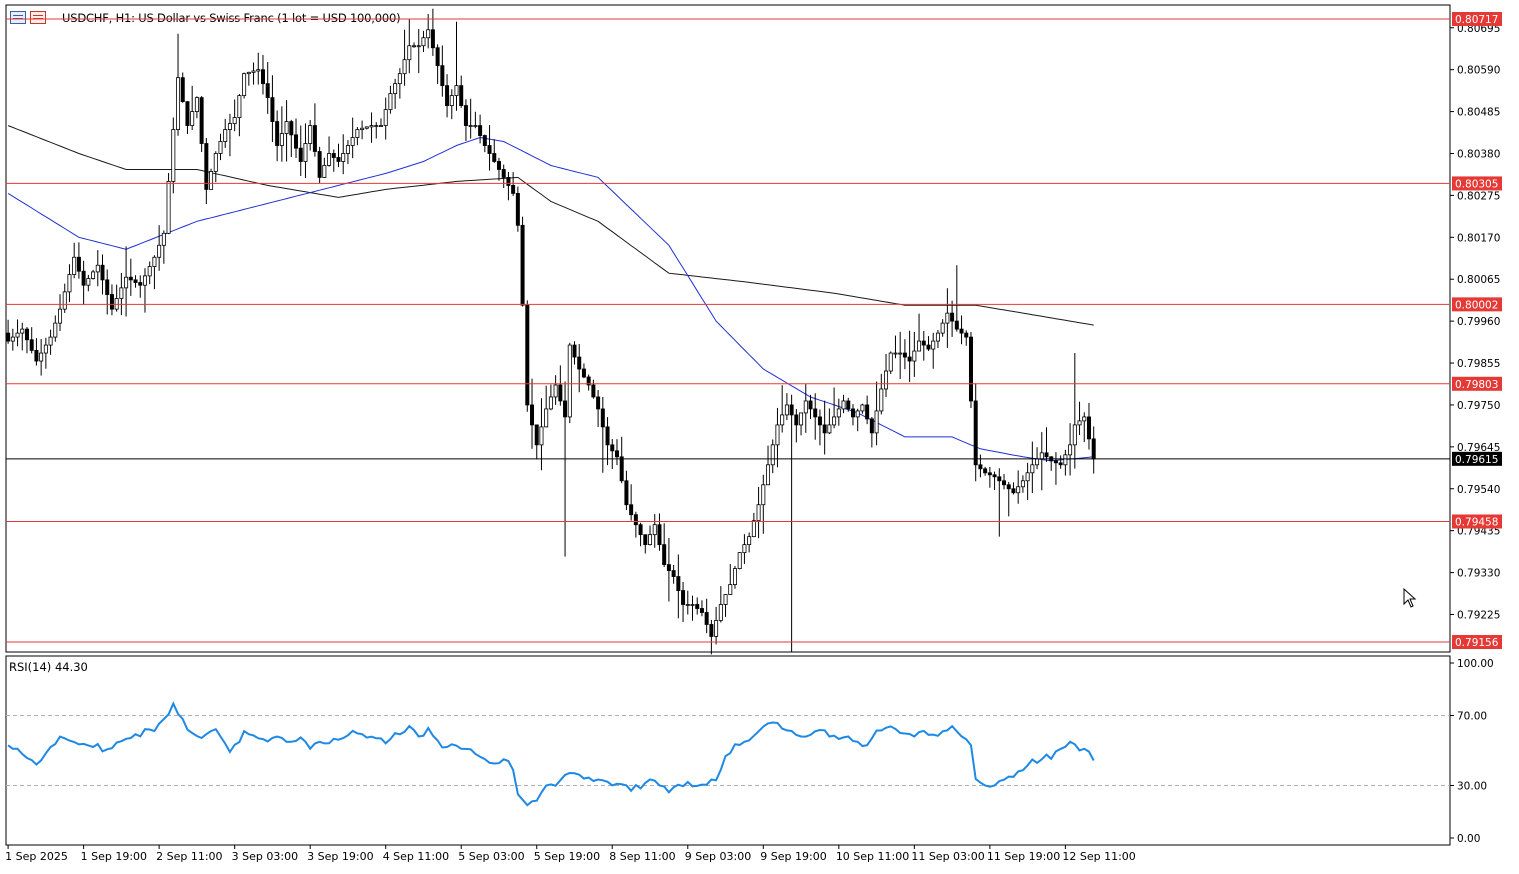 This screenshot has width=1519, height=874. What do you see at coordinates (947, 856) in the screenshot?
I see `time-tick-label: 11 Sep 03:00` at bounding box center [947, 856].